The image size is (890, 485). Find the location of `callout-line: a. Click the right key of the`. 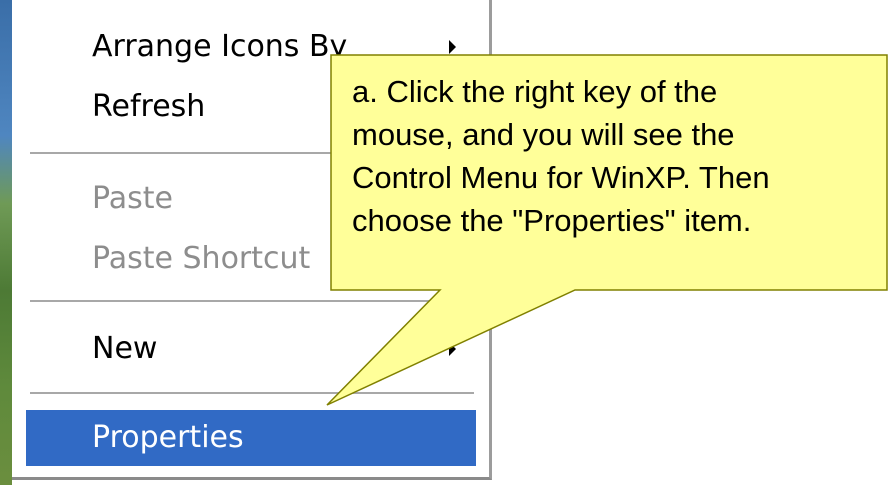

callout-line: a. Click the right key of the is located at coordinates (535, 91).